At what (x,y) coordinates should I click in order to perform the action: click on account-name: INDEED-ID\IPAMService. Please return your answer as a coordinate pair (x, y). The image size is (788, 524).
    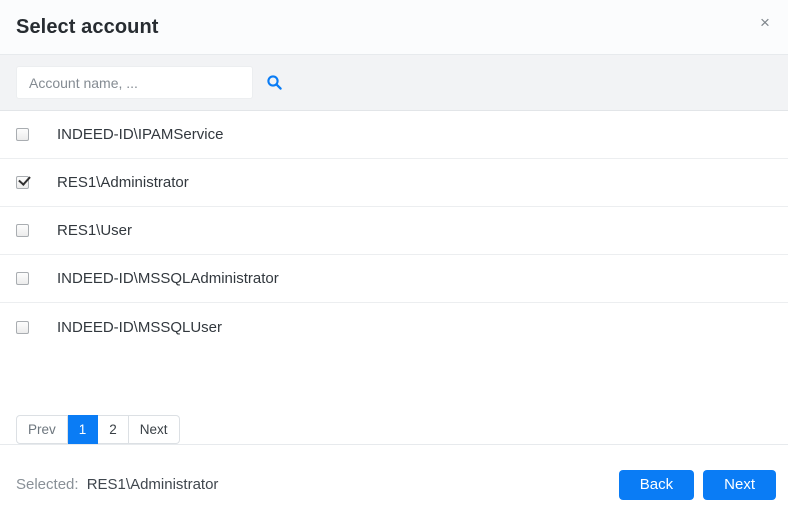
    Looking at the image, I should click on (140, 134).